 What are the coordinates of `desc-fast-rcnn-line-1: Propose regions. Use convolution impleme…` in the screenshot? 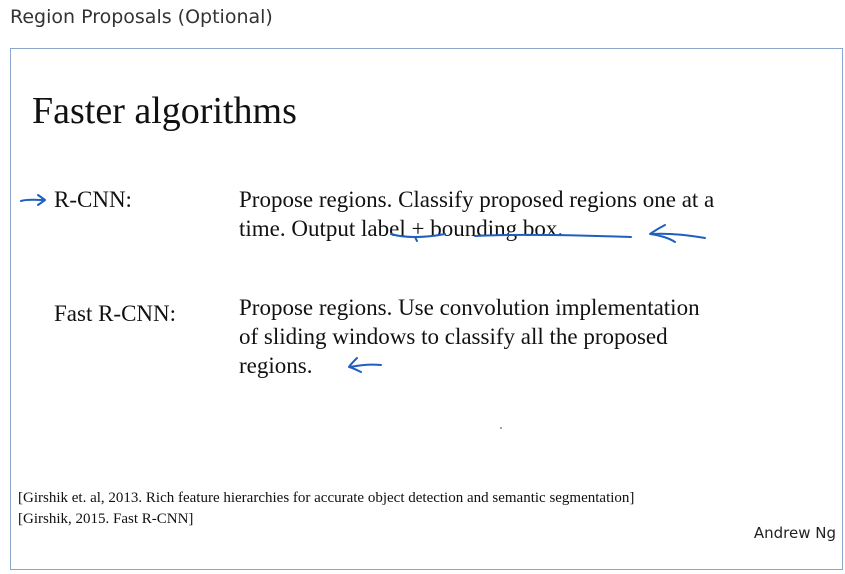 It's located at (469, 307).